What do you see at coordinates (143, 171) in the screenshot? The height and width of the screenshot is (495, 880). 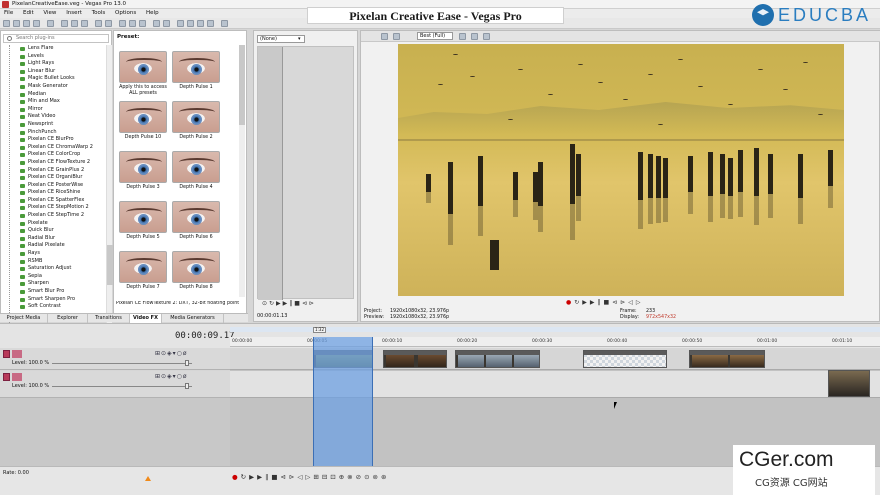 I see `preset-thumbnail: Depth Pulse 3` at bounding box center [143, 171].